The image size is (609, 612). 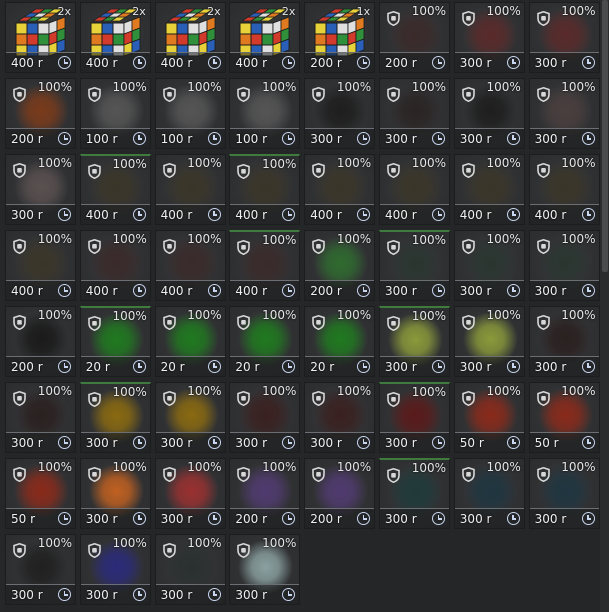 What do you see at coordinates (605, 136) in the screenshot?
I see `scrollbar-thumb` at bounding box center [605, 136].